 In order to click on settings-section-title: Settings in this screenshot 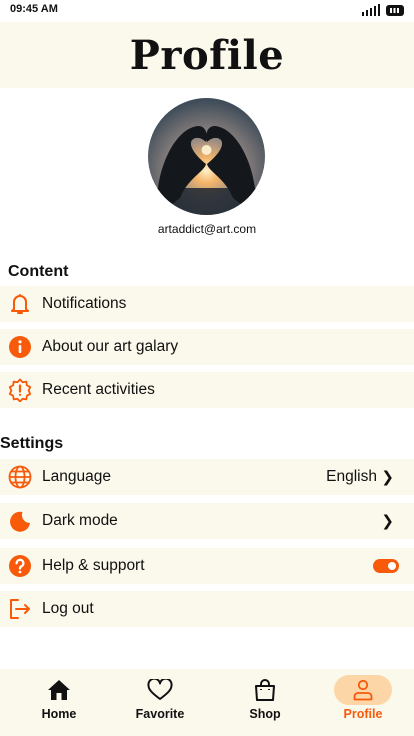, I will do `click(32, 443)`.